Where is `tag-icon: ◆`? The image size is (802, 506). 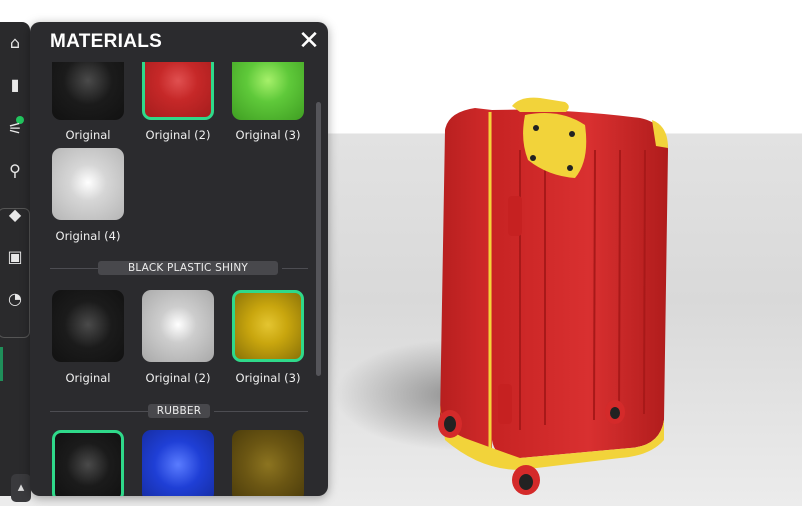 tag-icon: ◆ is located at coordinates (15, 215).